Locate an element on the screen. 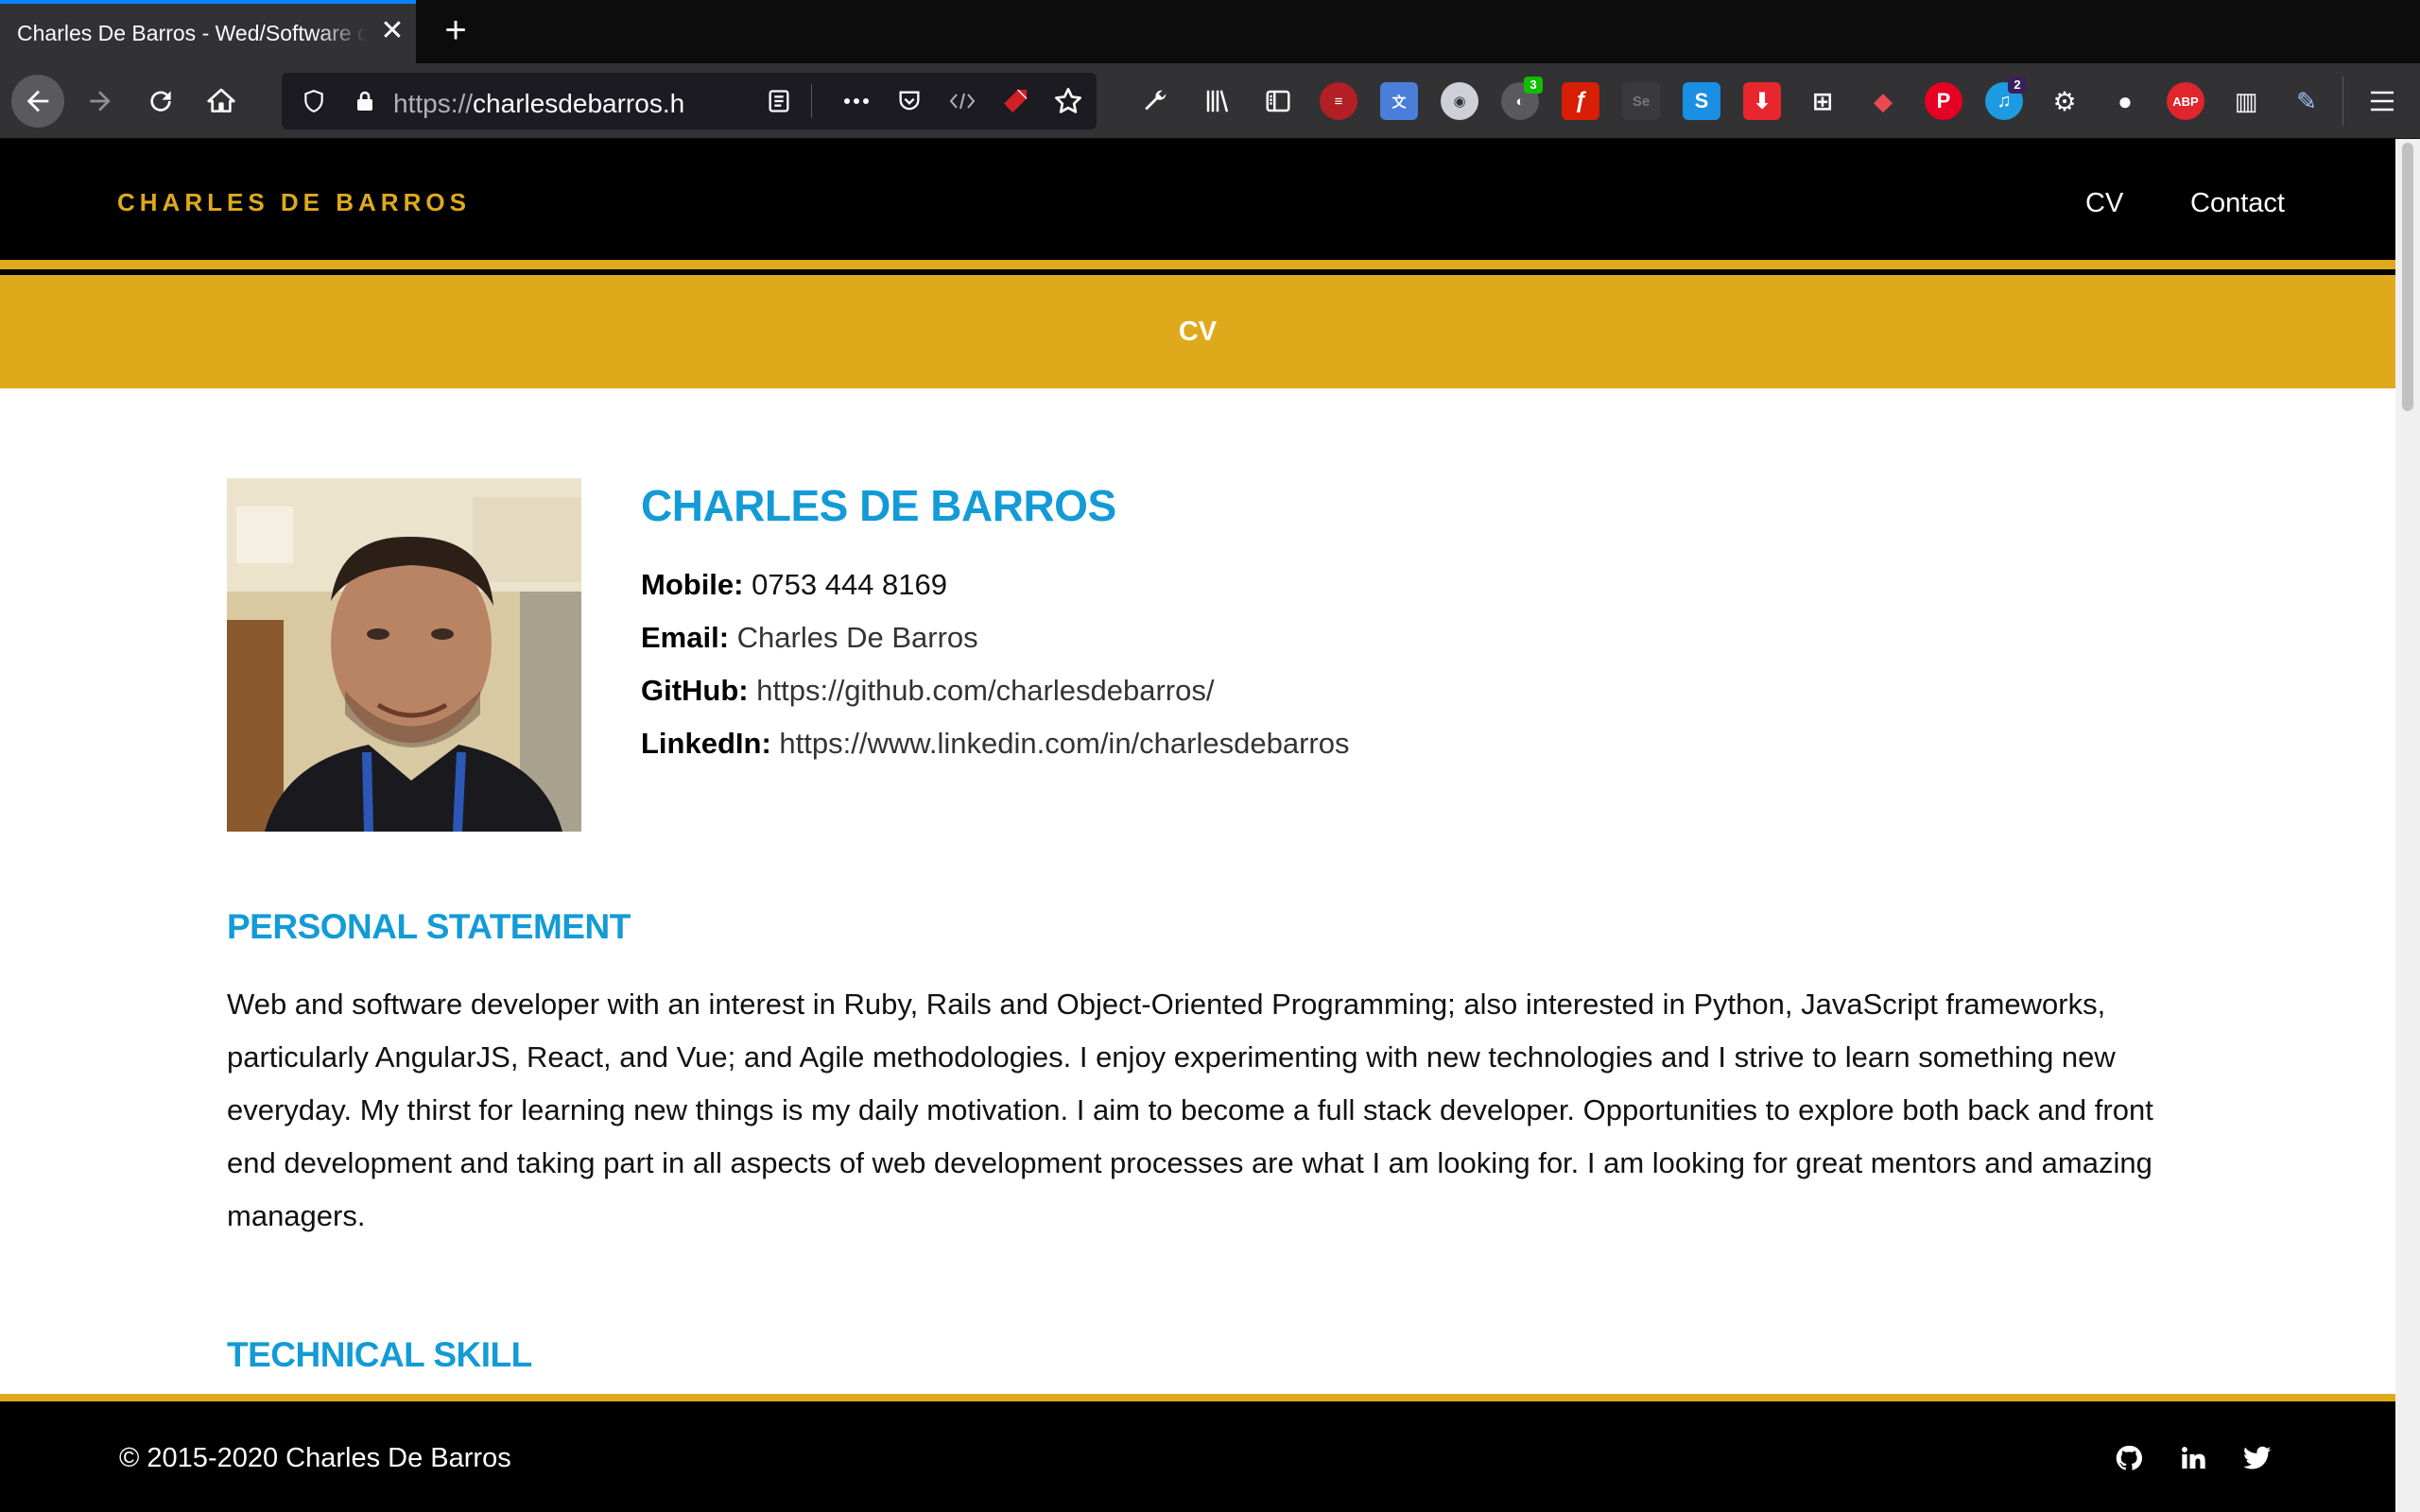  pocket-icon is located at coordinates (909, 101).